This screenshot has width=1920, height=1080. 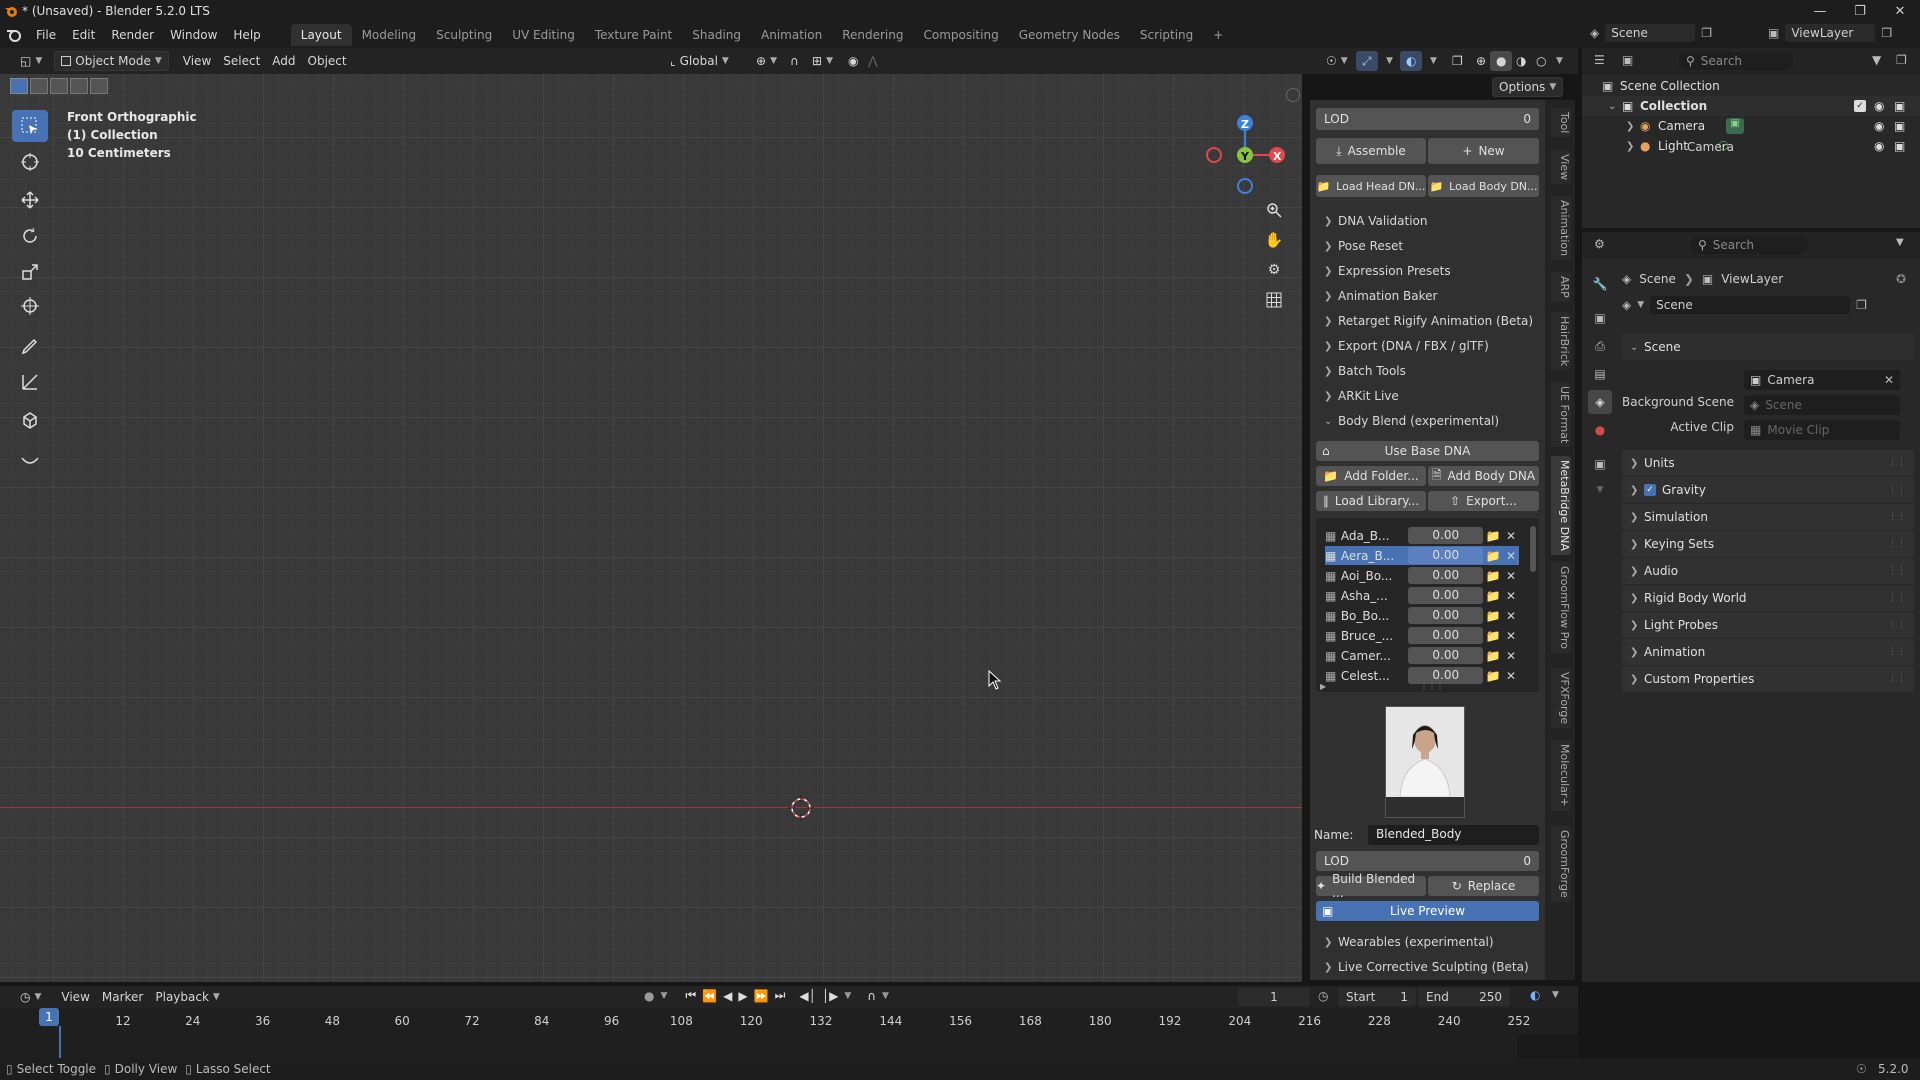 I want to click on menu-edit: Edit, so click(x=83, y=35).